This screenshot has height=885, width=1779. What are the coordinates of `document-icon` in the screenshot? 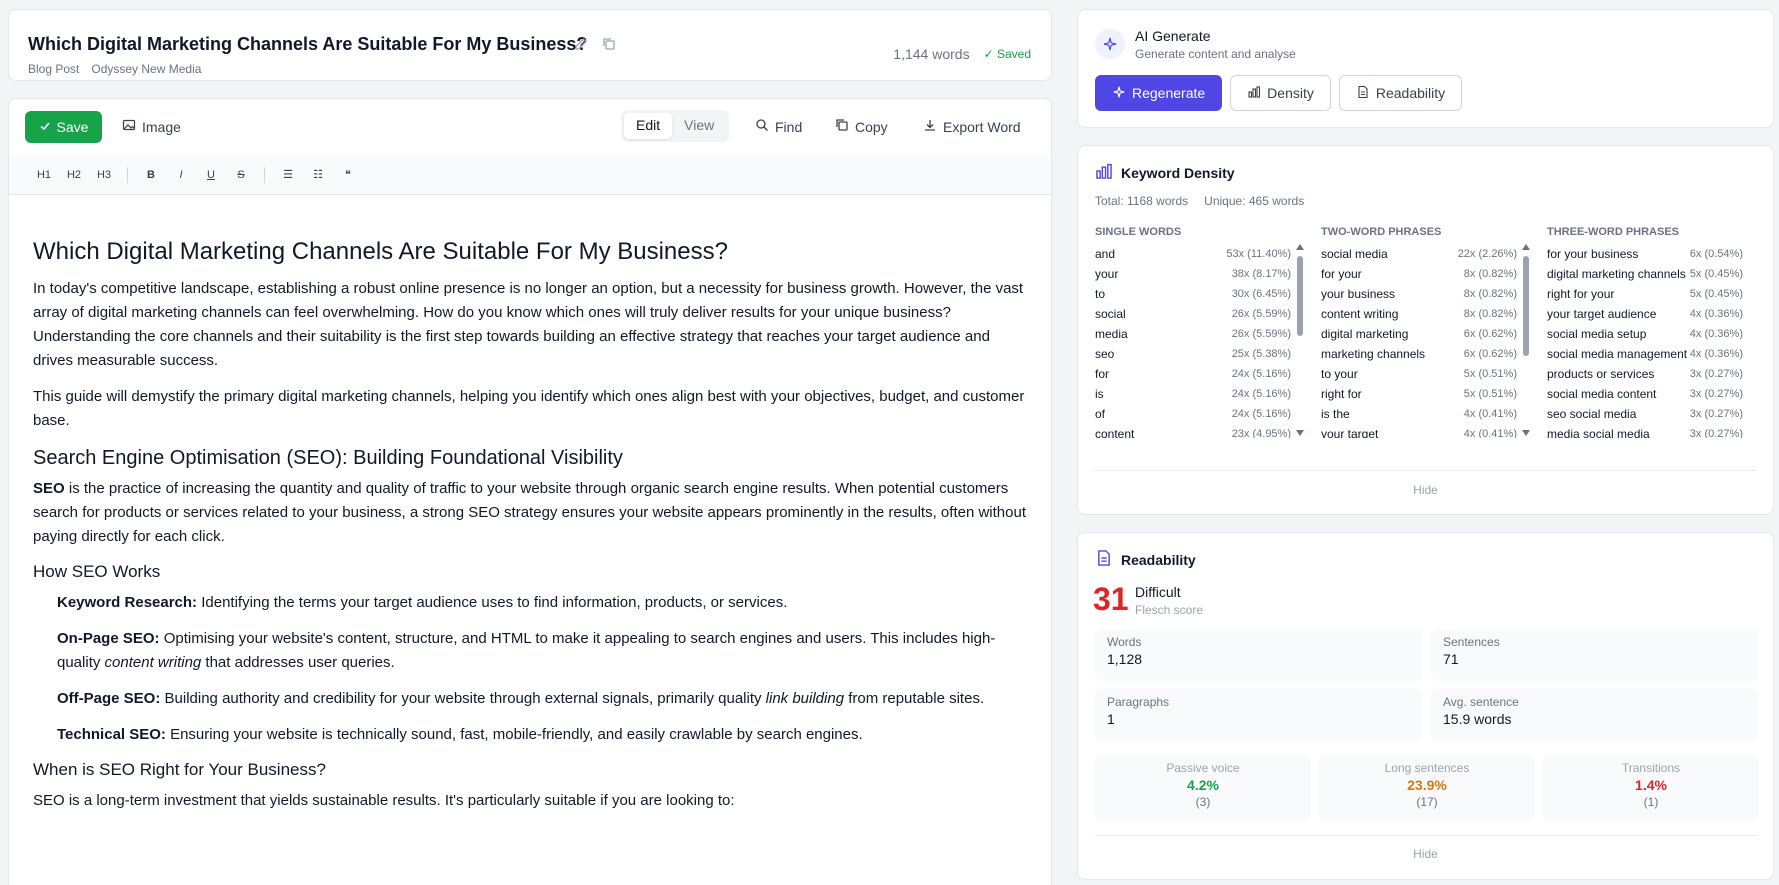 It's located at (1104, 559).